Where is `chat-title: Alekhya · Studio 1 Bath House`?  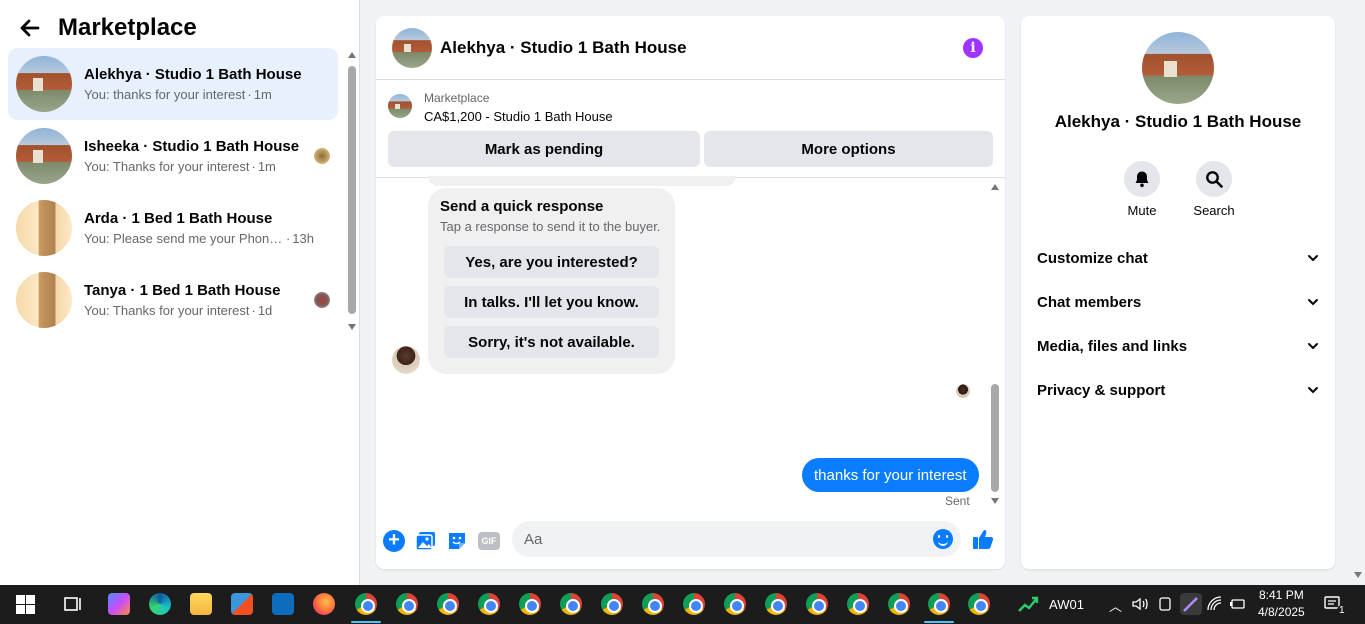 chat-title: Alekhya · Studio 1 Bath House is located at coordinates (563, 48).